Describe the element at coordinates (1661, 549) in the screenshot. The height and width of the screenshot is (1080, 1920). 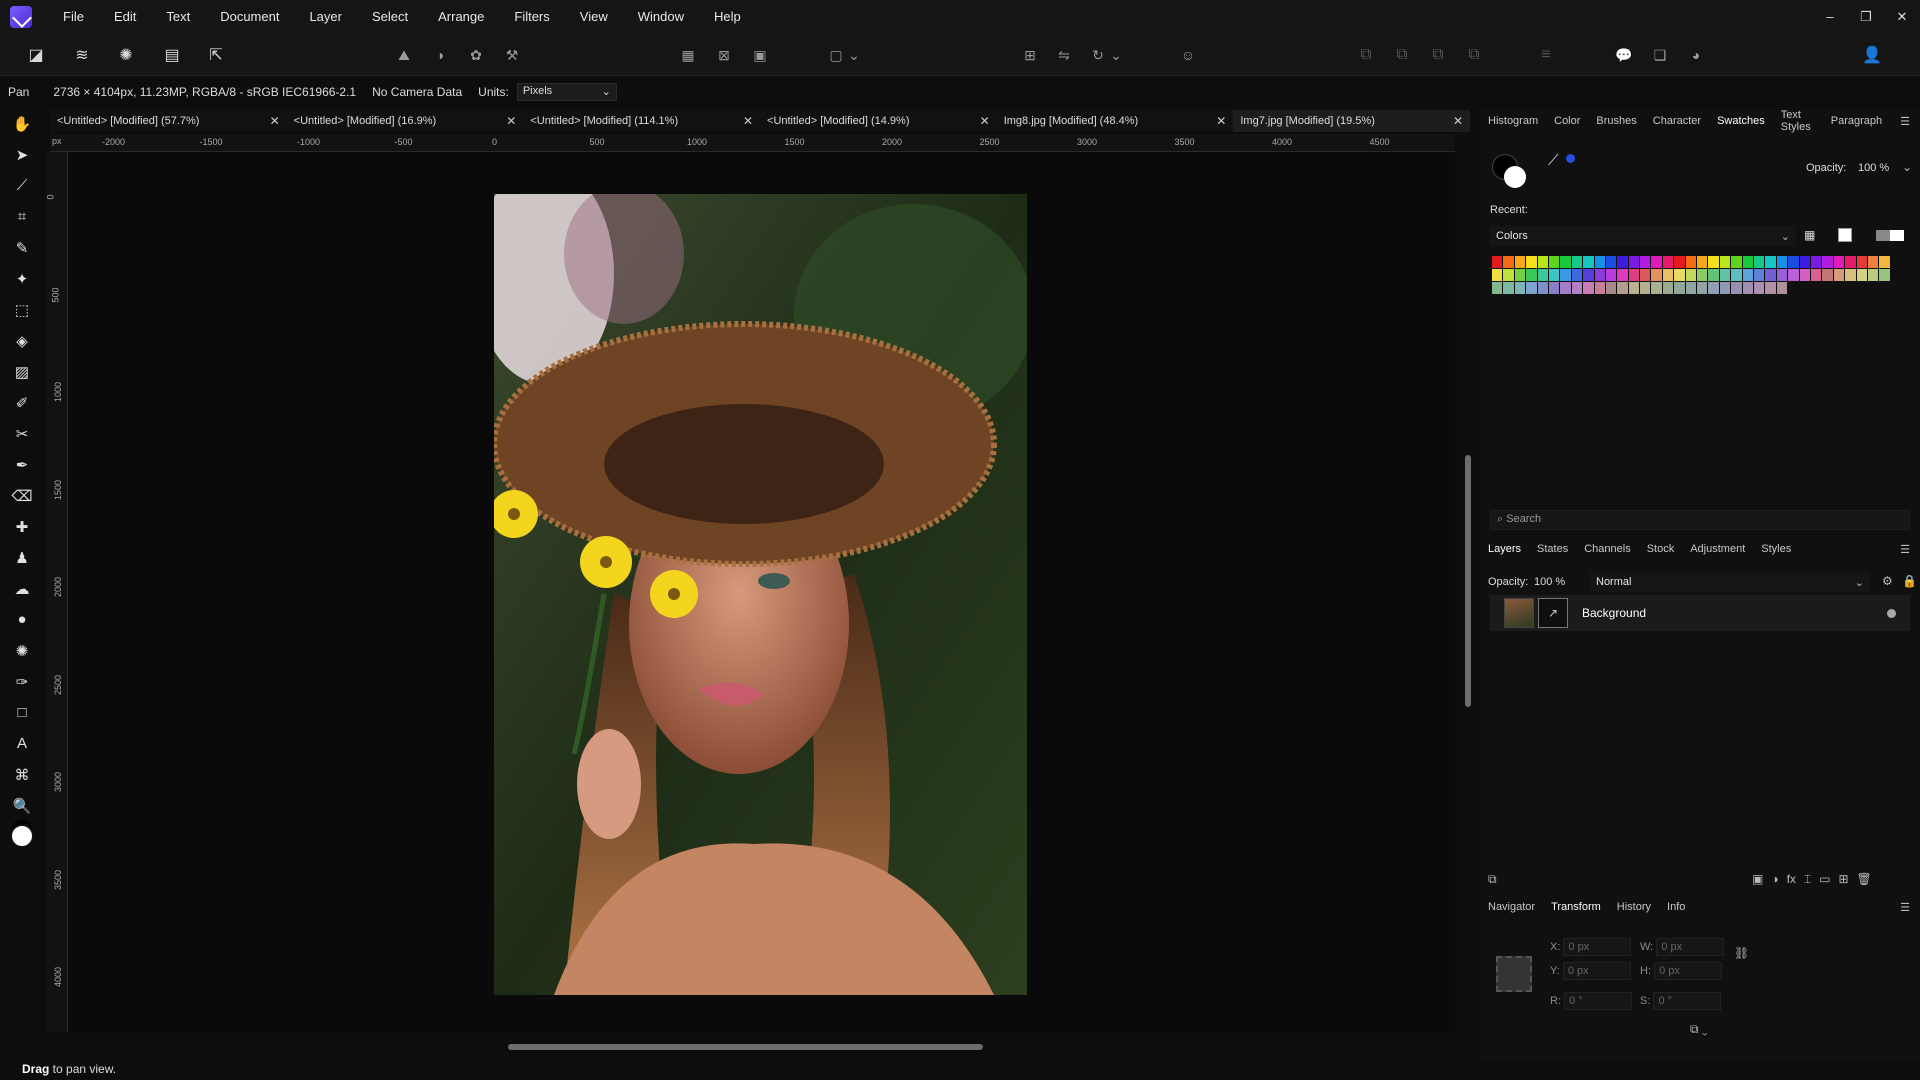
I see `tab-stock: Stock` at that location.